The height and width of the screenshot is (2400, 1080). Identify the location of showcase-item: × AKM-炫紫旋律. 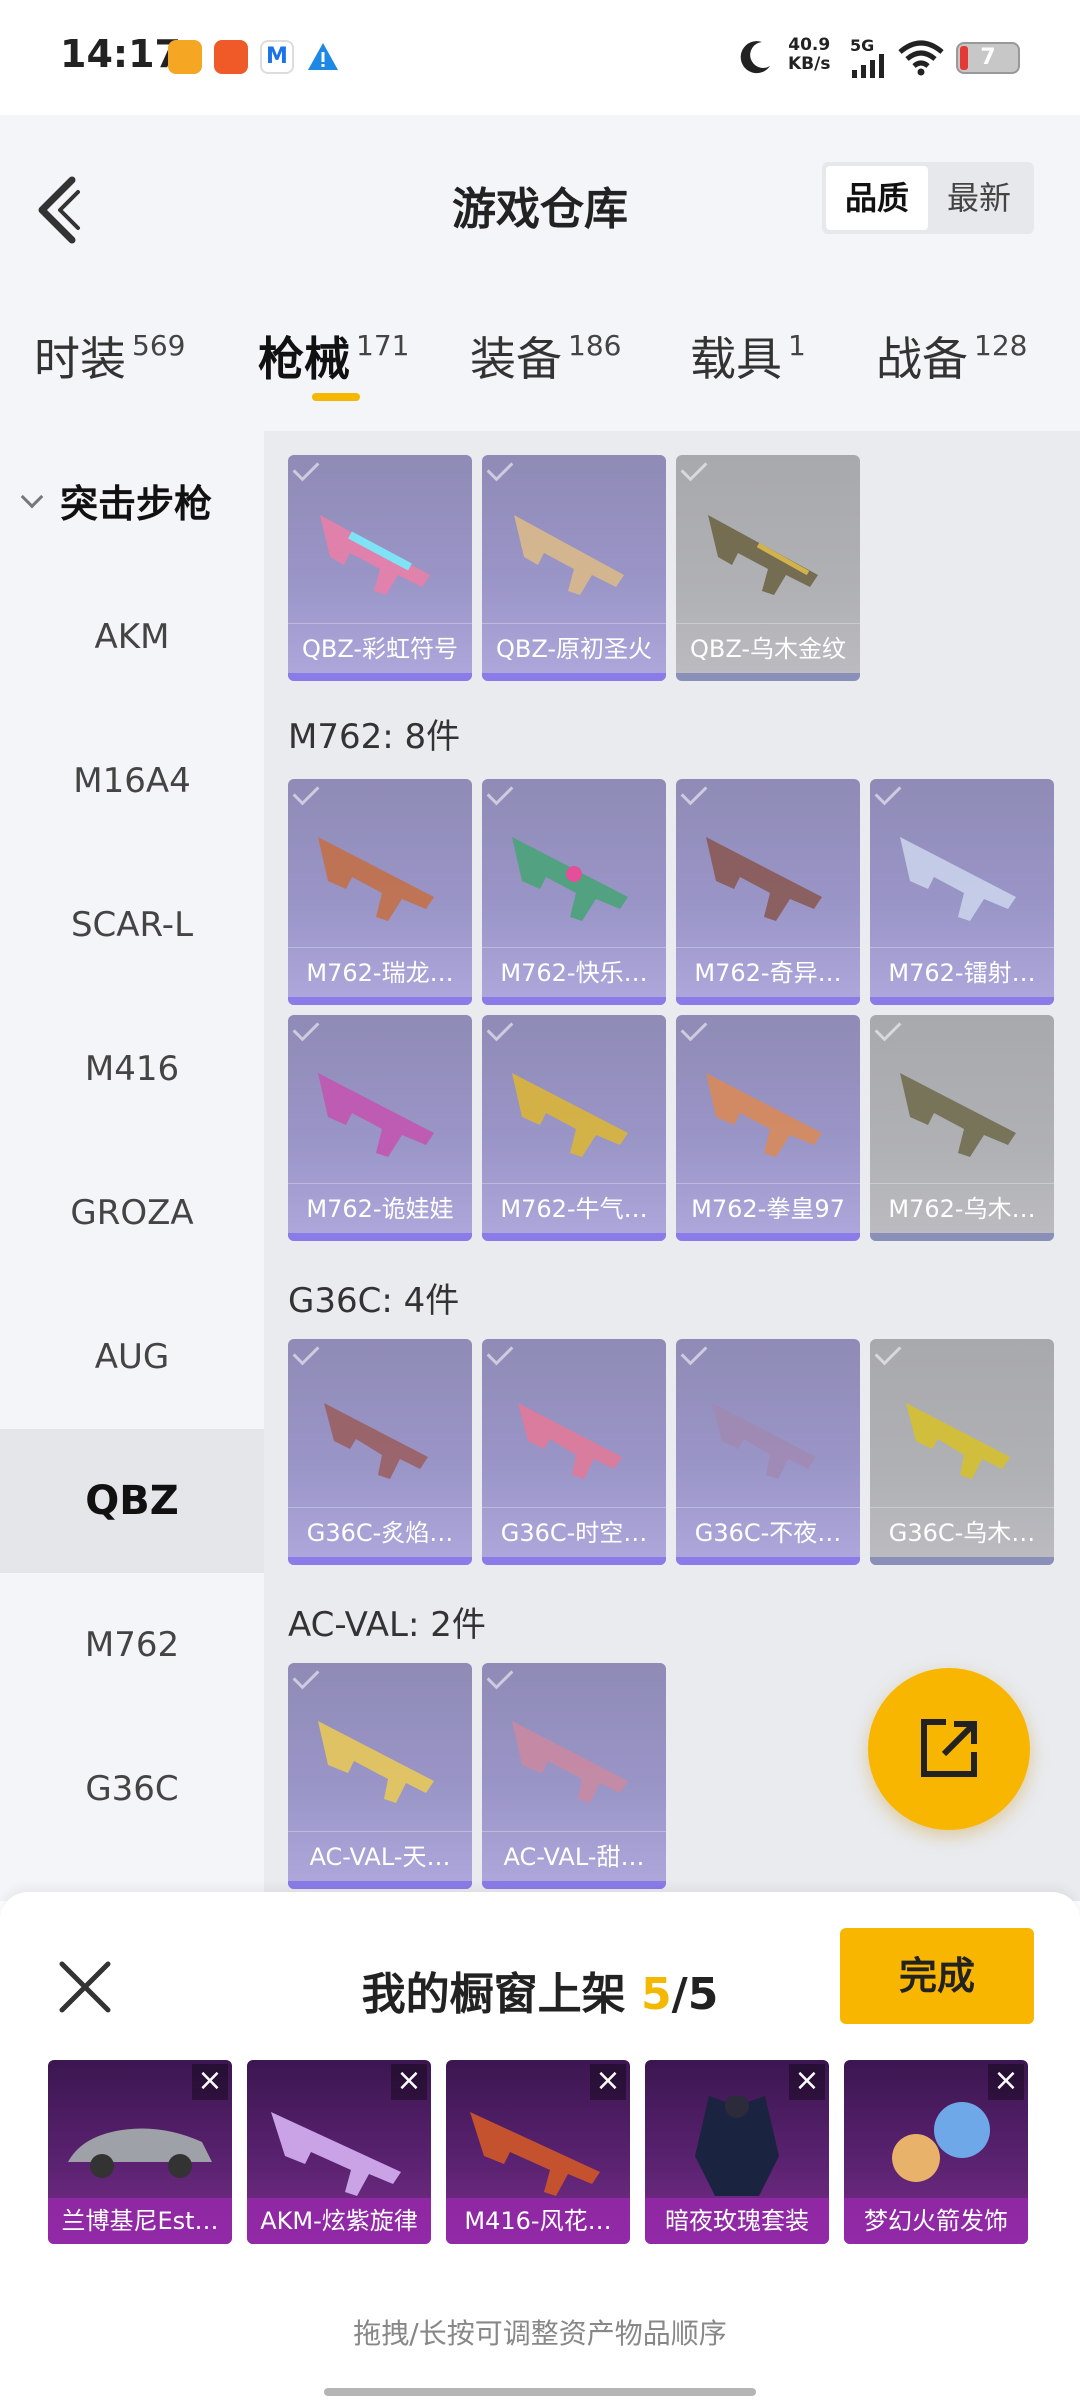
(339, 2152).